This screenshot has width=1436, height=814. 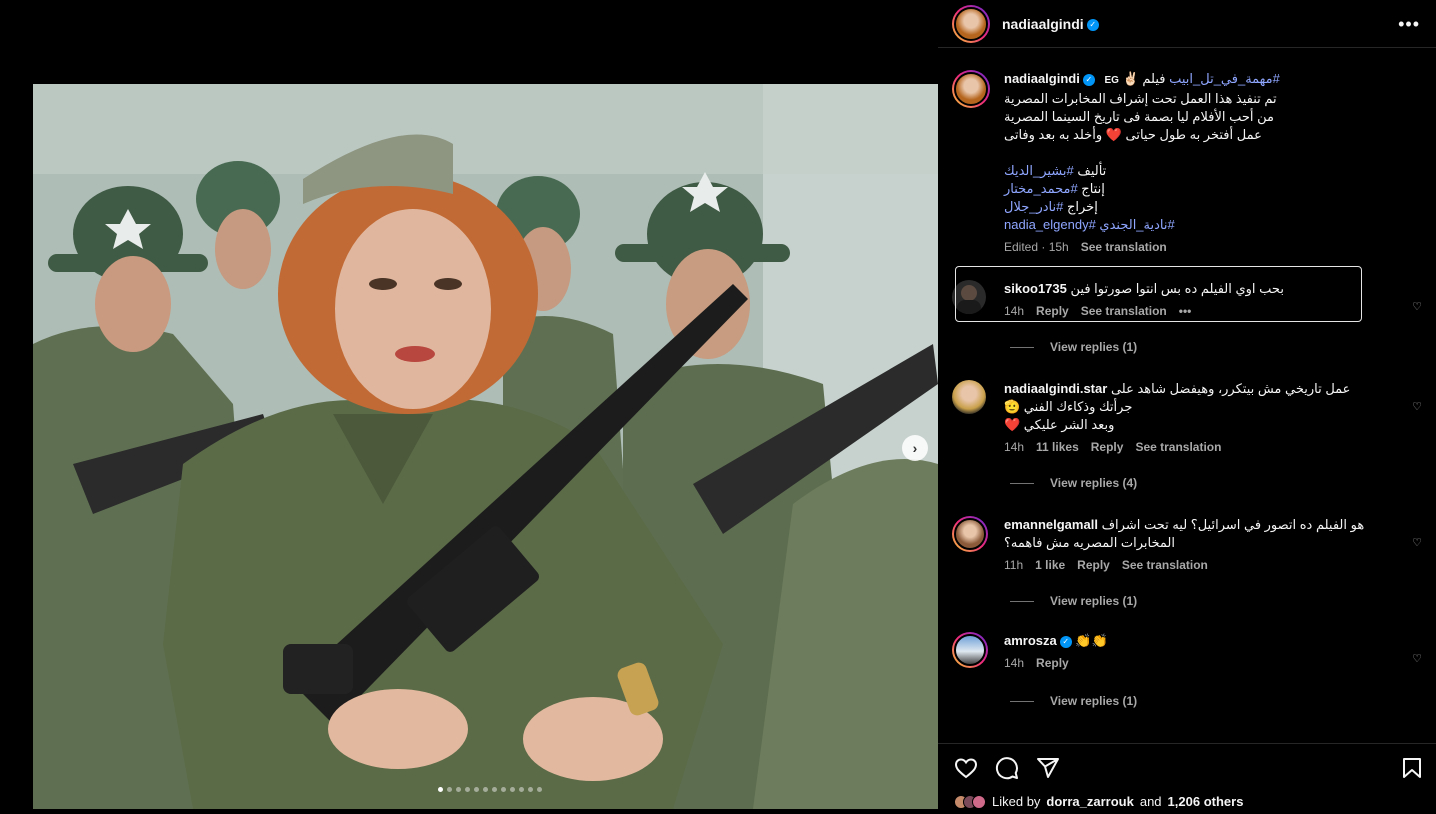 What do you see at coordinates (1051, 524) in the screenshot?
I see `comment-username: emannelgamall` at bounding box center [1051, 524].